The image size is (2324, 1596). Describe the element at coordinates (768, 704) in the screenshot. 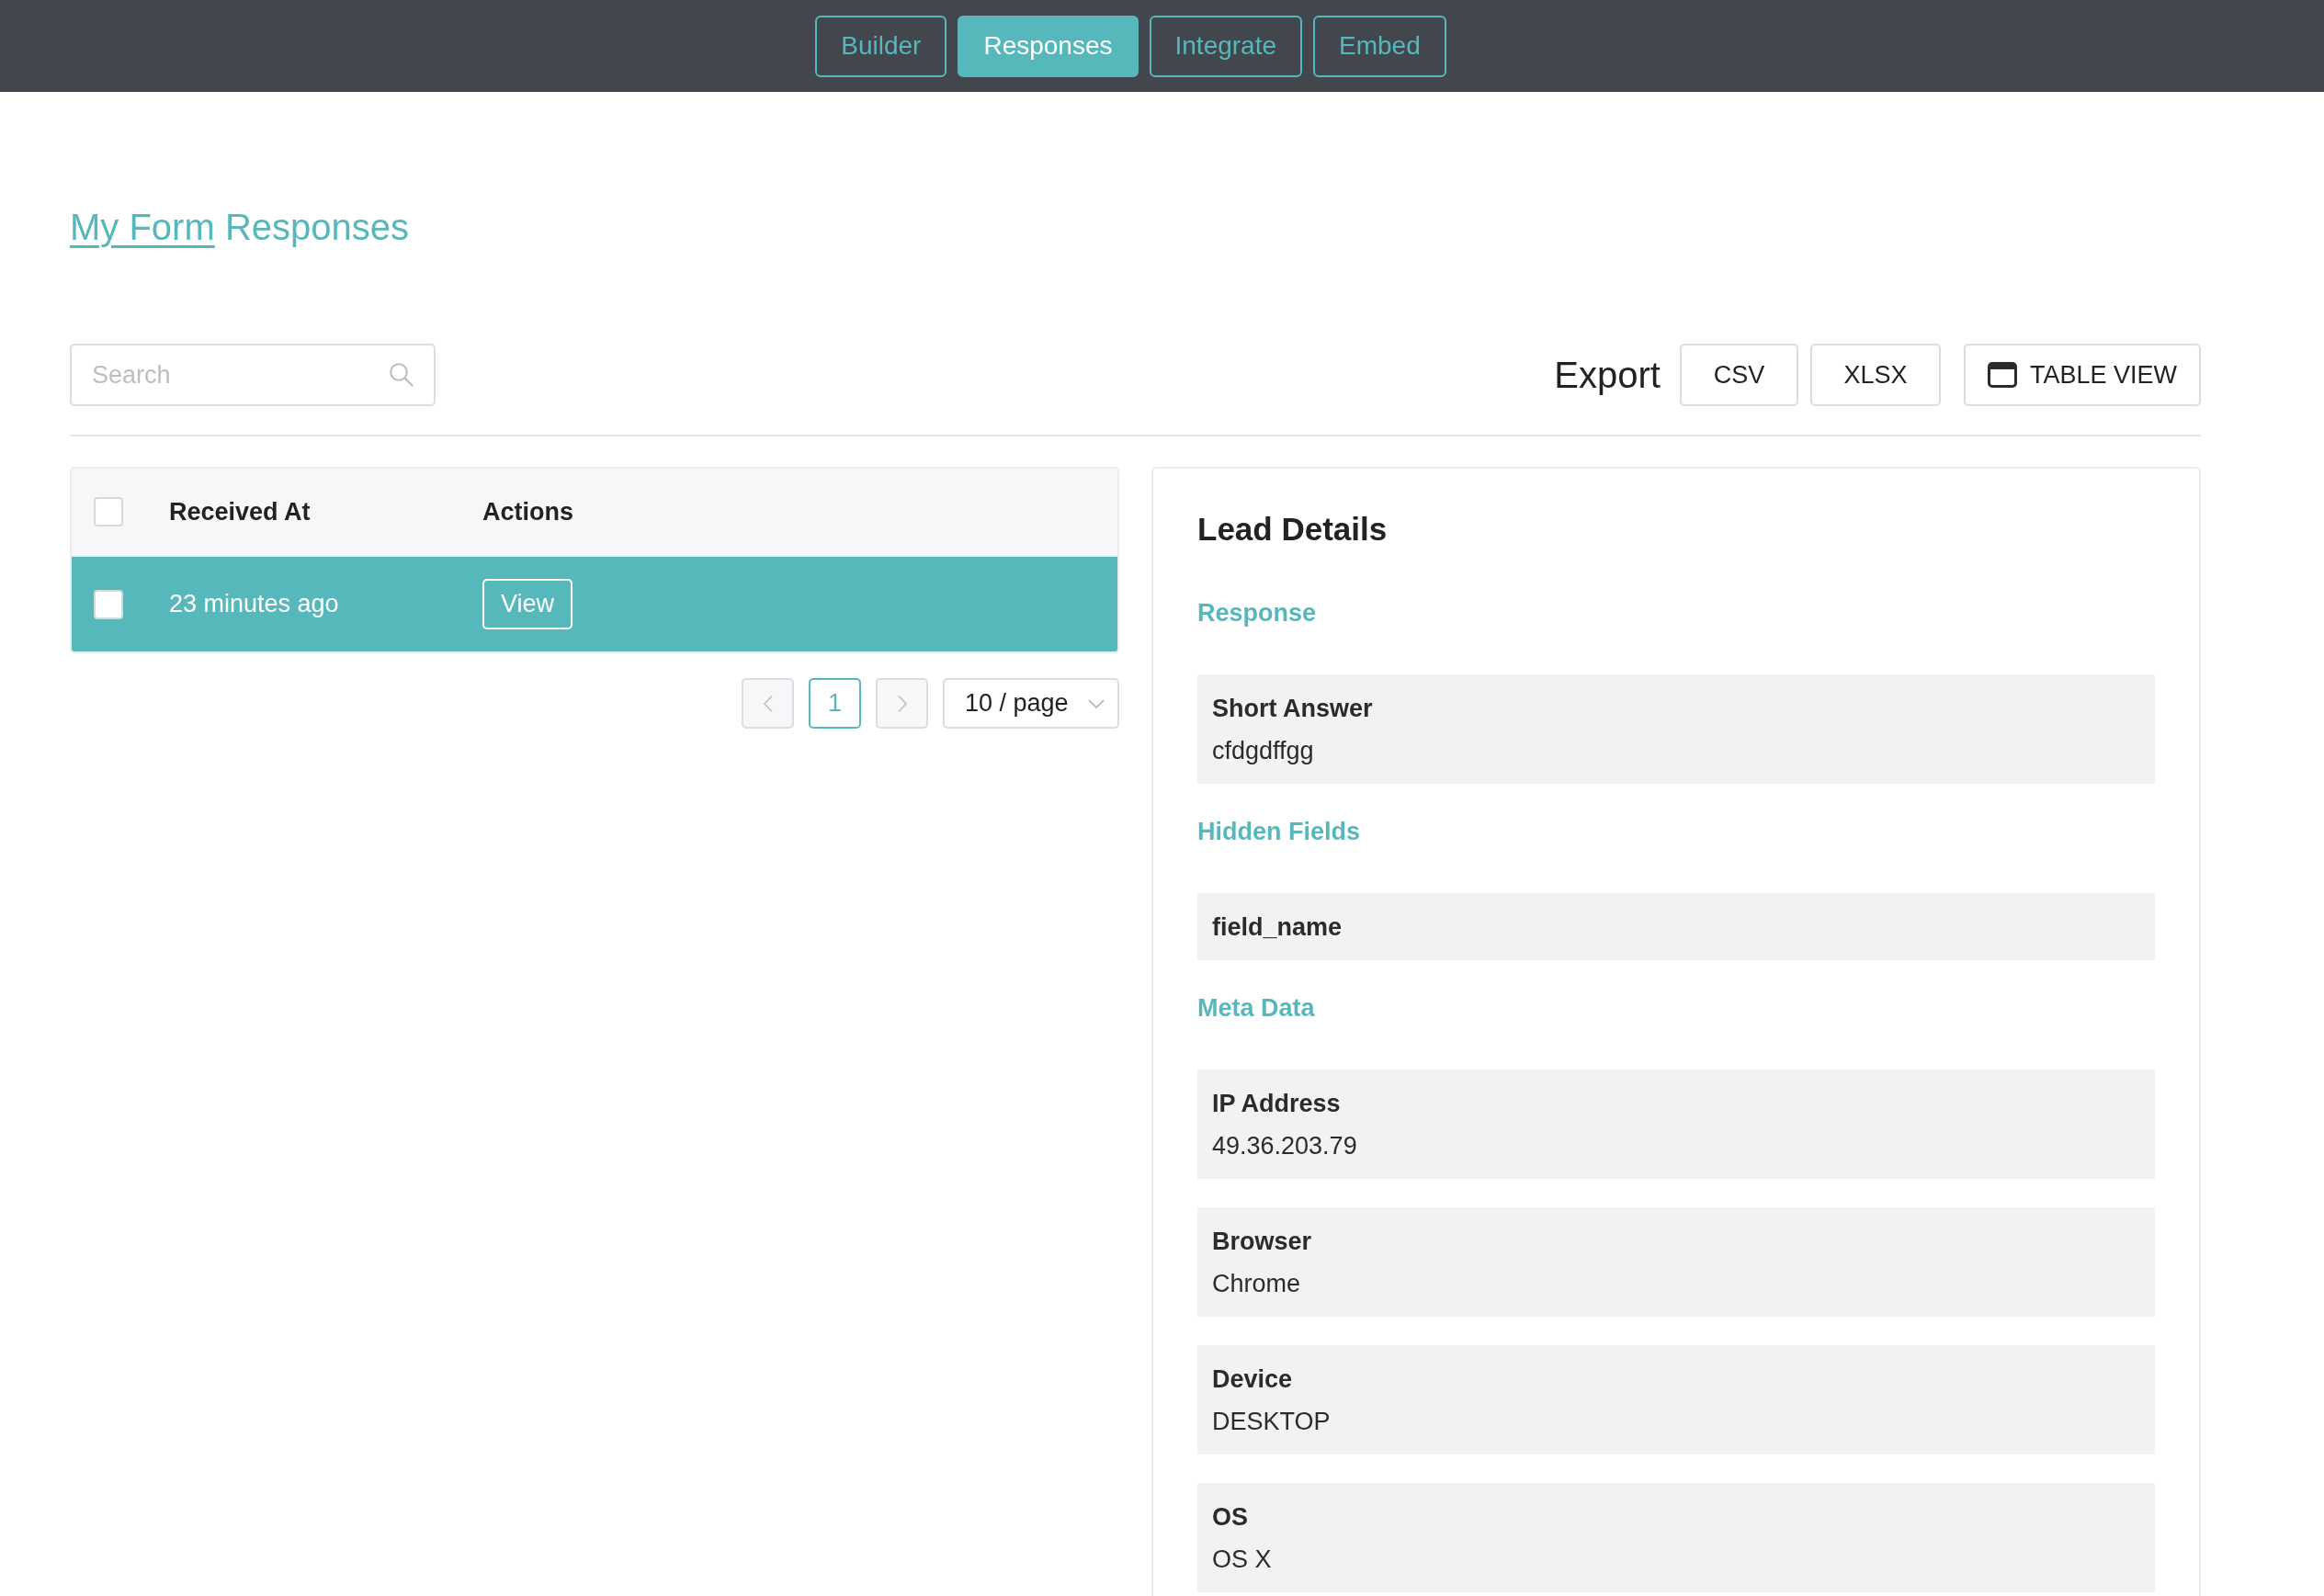

I see `chevron-left-icon` at that location.